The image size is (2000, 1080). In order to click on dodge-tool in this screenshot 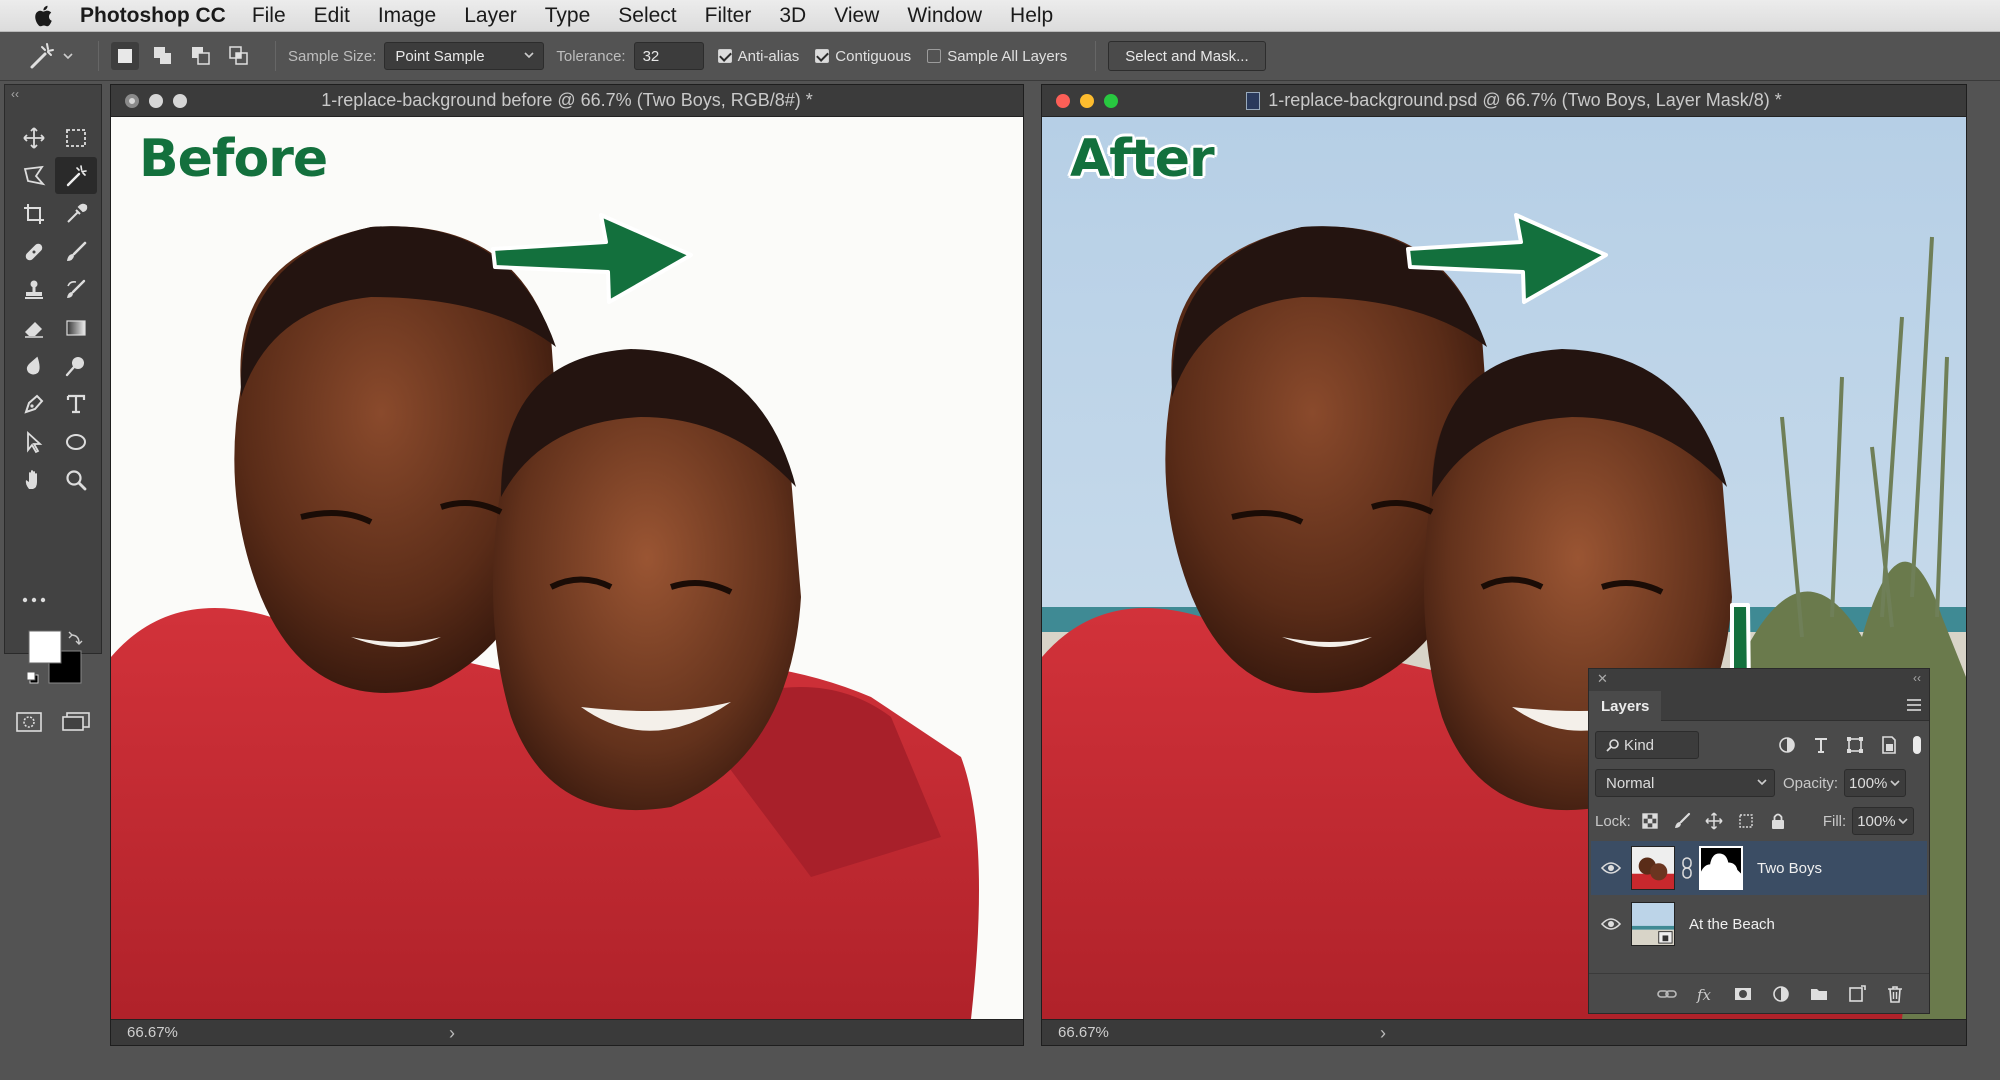, I will do `click(76, 365)`.